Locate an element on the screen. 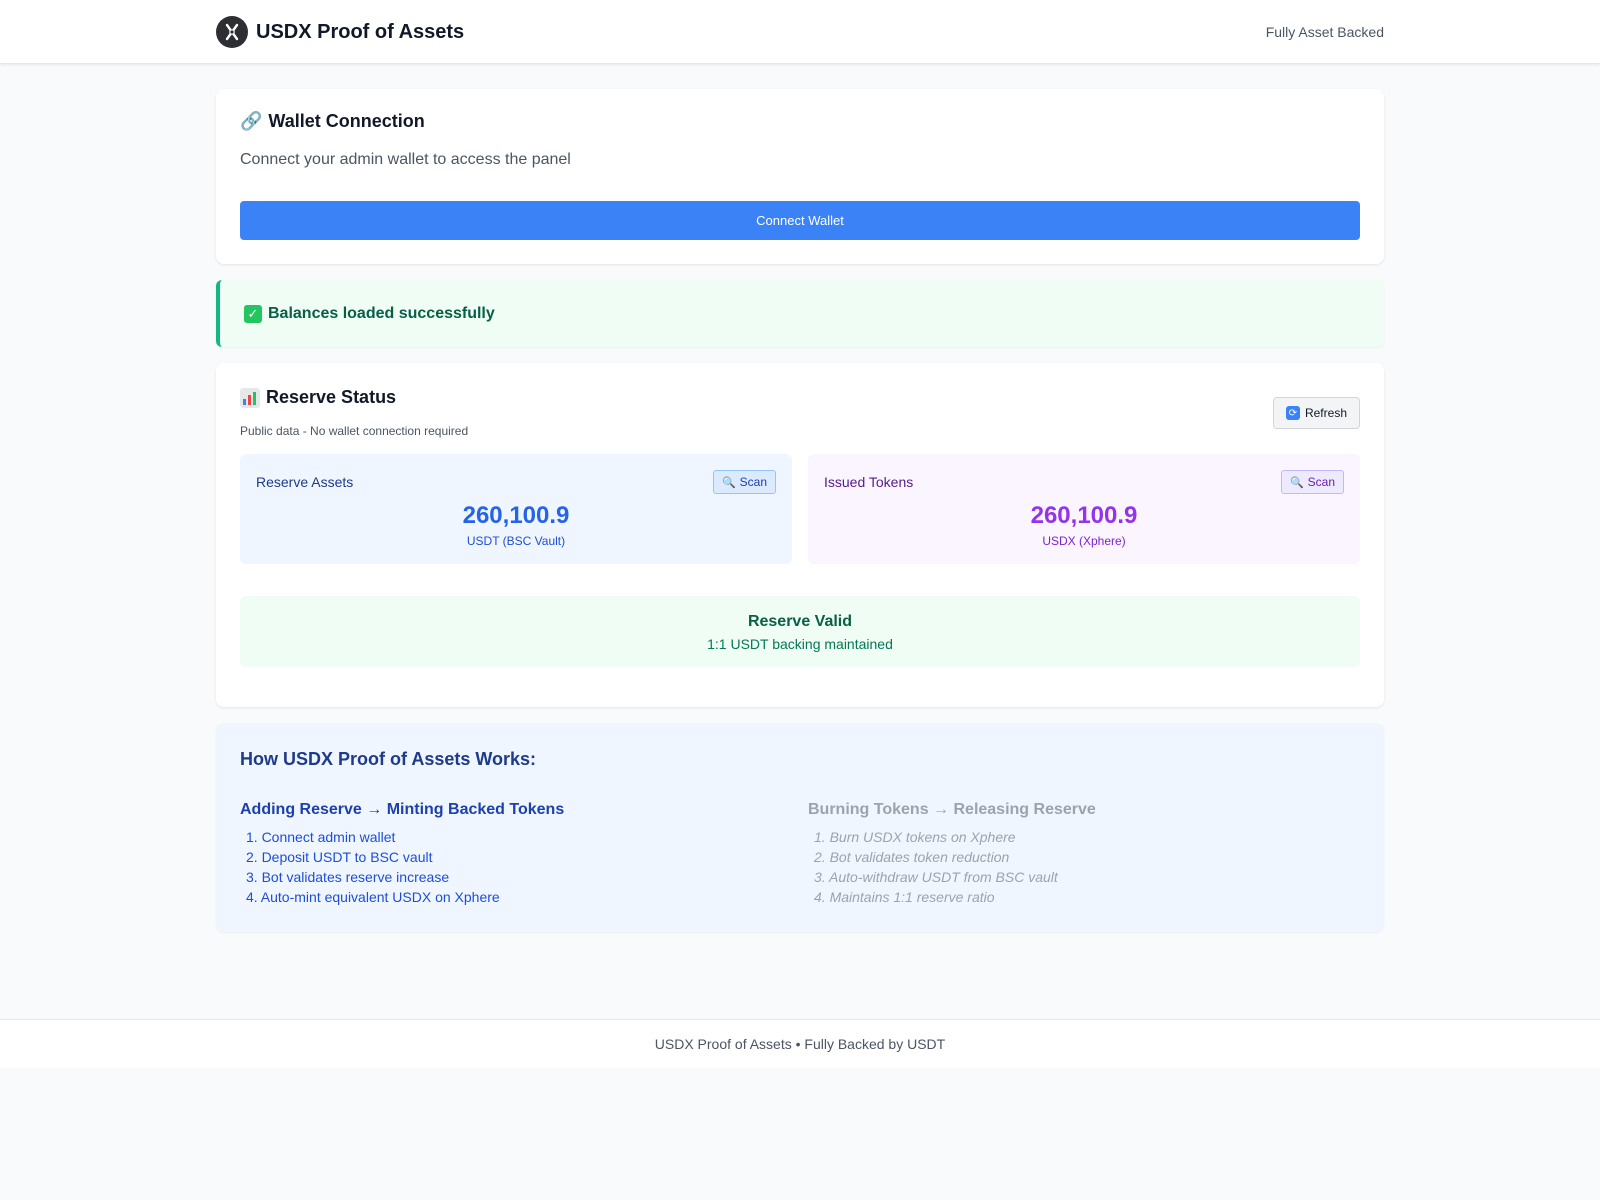 The image size is (1600, 1200). issued-scan-label: Scan is located at coordinates (1321, 482).